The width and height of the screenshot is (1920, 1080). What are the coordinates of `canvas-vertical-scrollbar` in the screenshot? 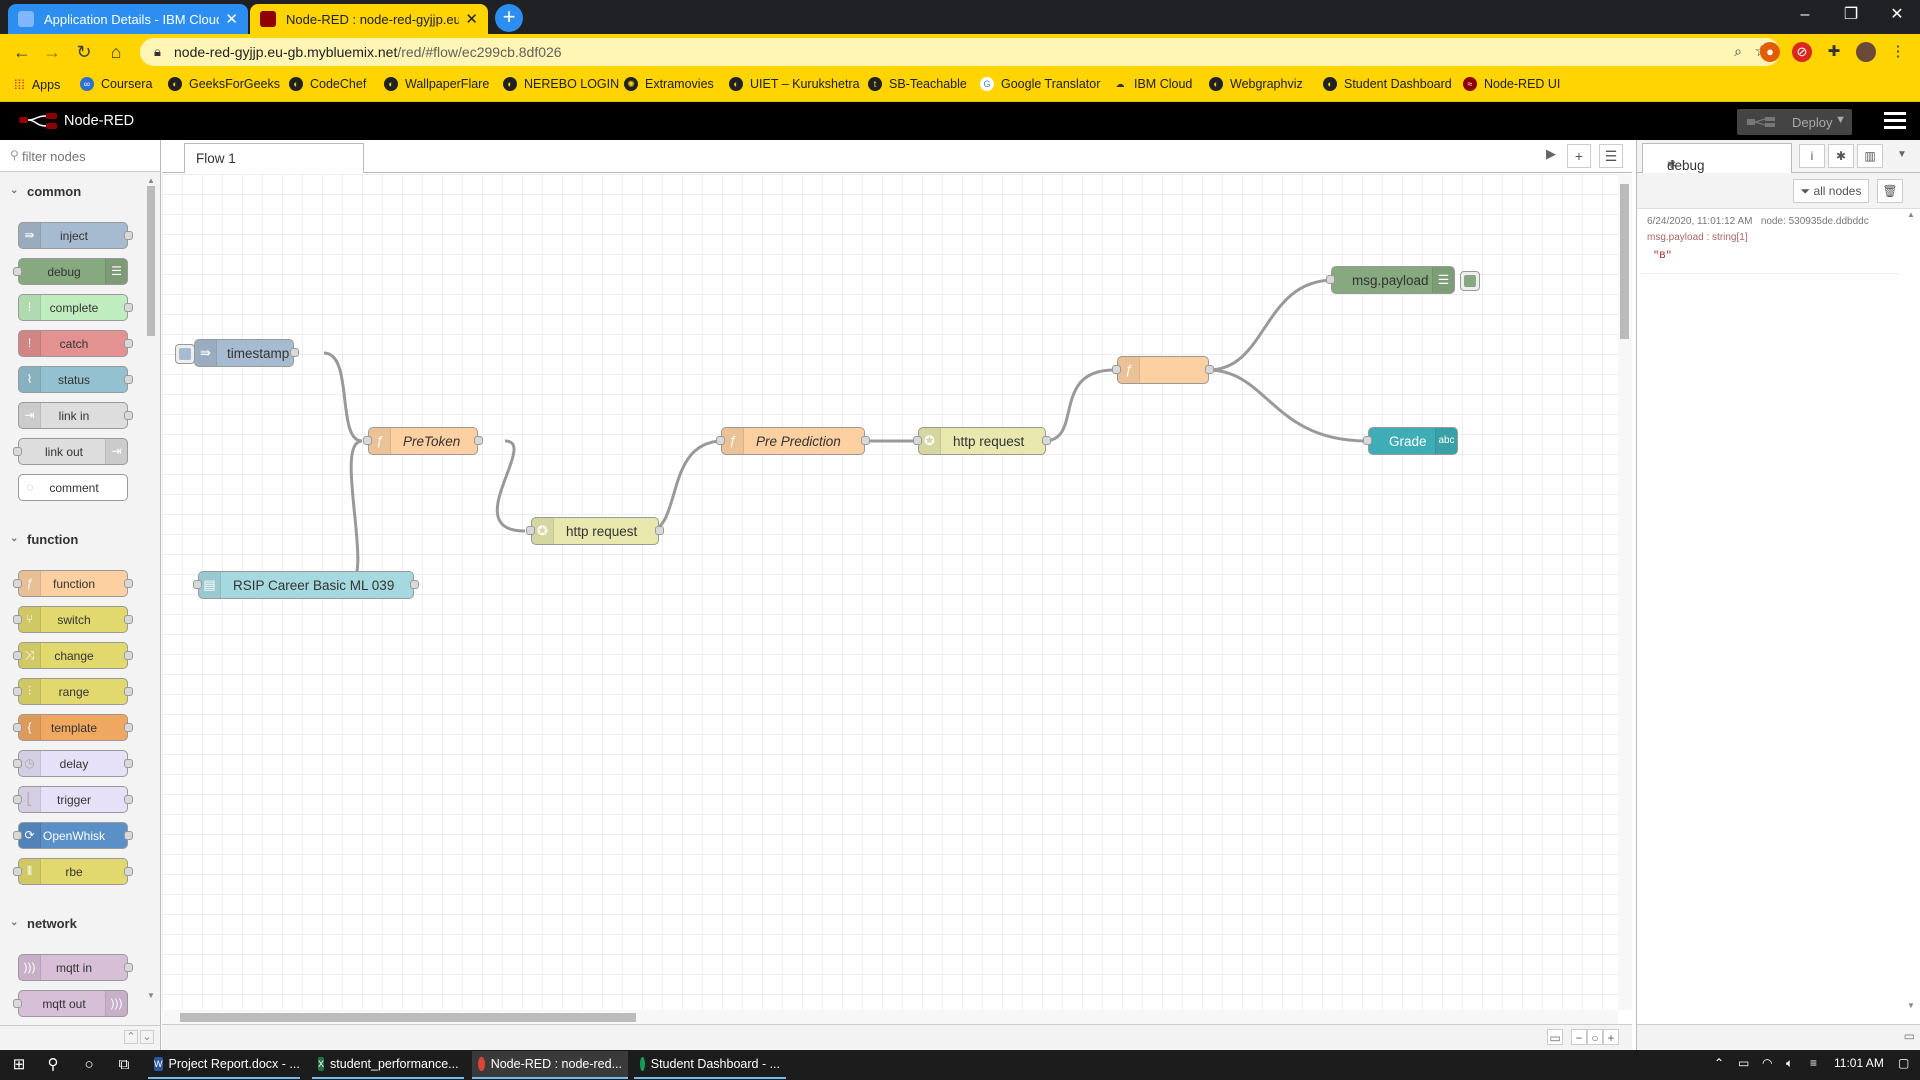 It's located at (1625, 592).